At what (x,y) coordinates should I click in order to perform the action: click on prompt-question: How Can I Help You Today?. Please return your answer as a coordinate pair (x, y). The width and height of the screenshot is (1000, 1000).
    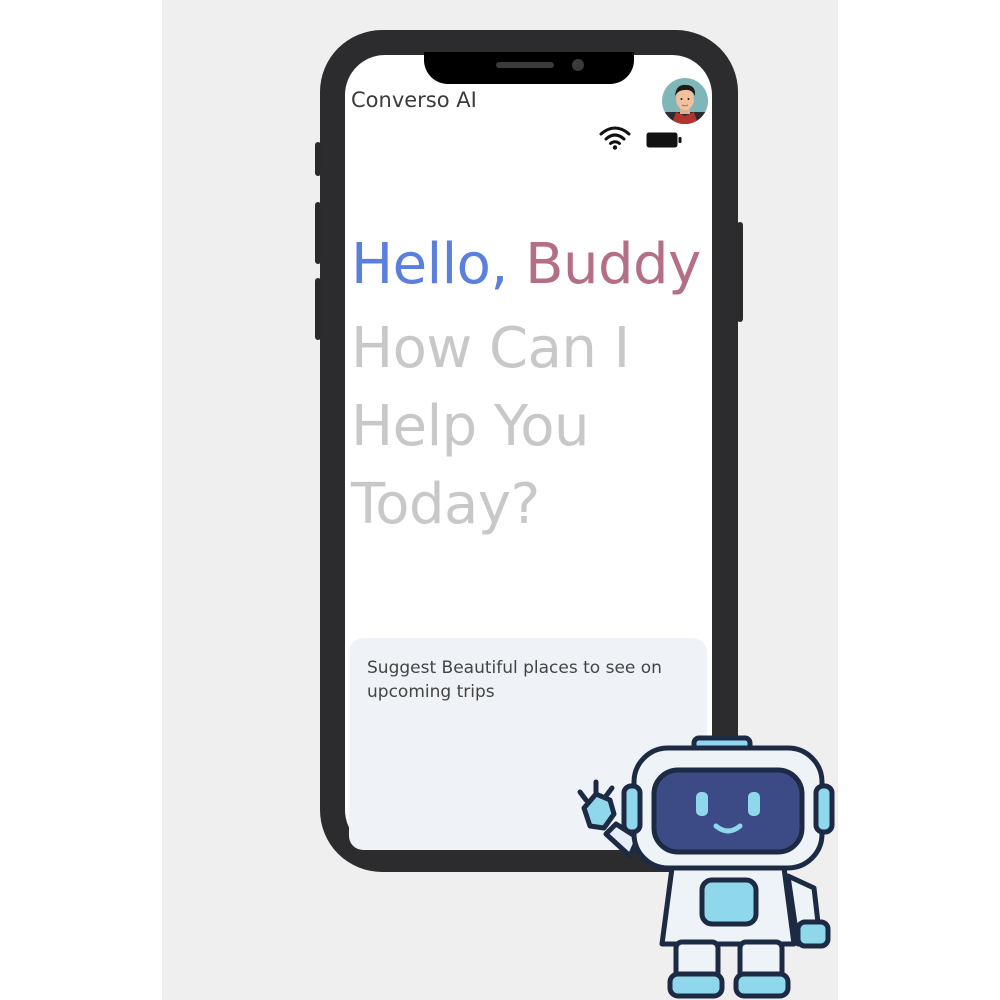
    Looking at the image, I should click on (531, 427).